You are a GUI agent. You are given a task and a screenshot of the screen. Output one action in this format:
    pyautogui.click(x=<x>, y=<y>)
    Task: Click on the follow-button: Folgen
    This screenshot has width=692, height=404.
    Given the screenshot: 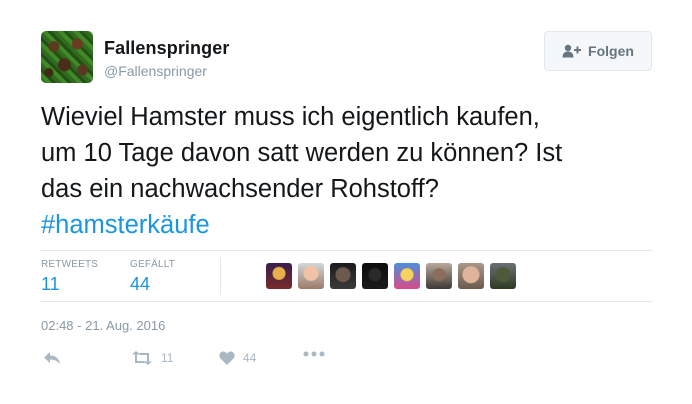 What is the action you would take?
    pyautogui.click(x=598, y=51)
    